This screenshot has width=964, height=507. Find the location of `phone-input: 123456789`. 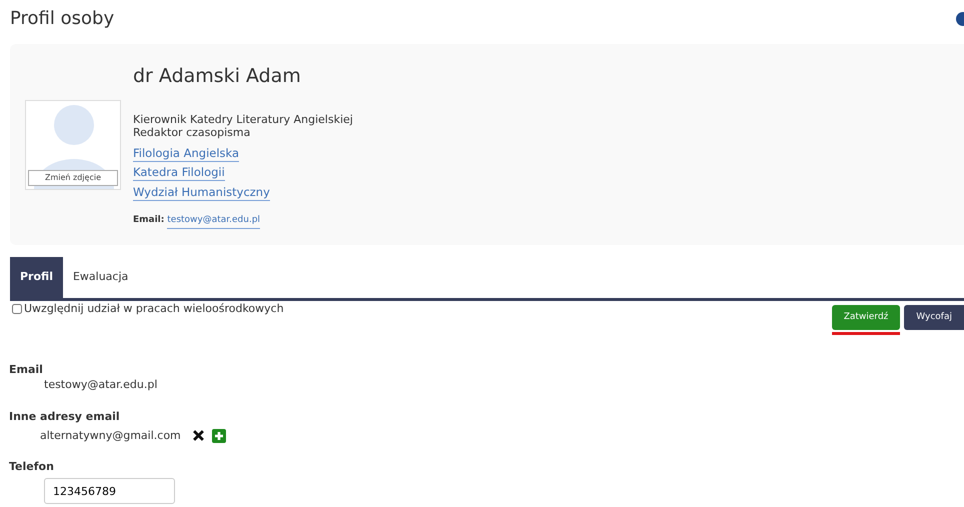

phone-input: 123456789 is located at coordinates (109, 491).